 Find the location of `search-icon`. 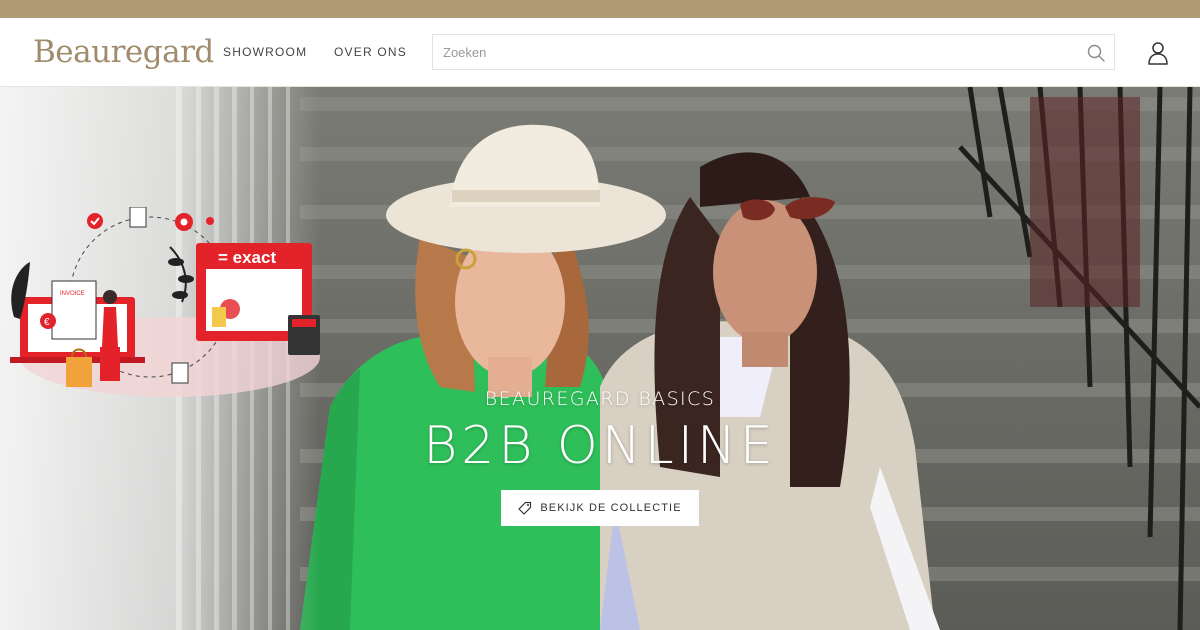

search-icon is located at coordinates (1096, 53).